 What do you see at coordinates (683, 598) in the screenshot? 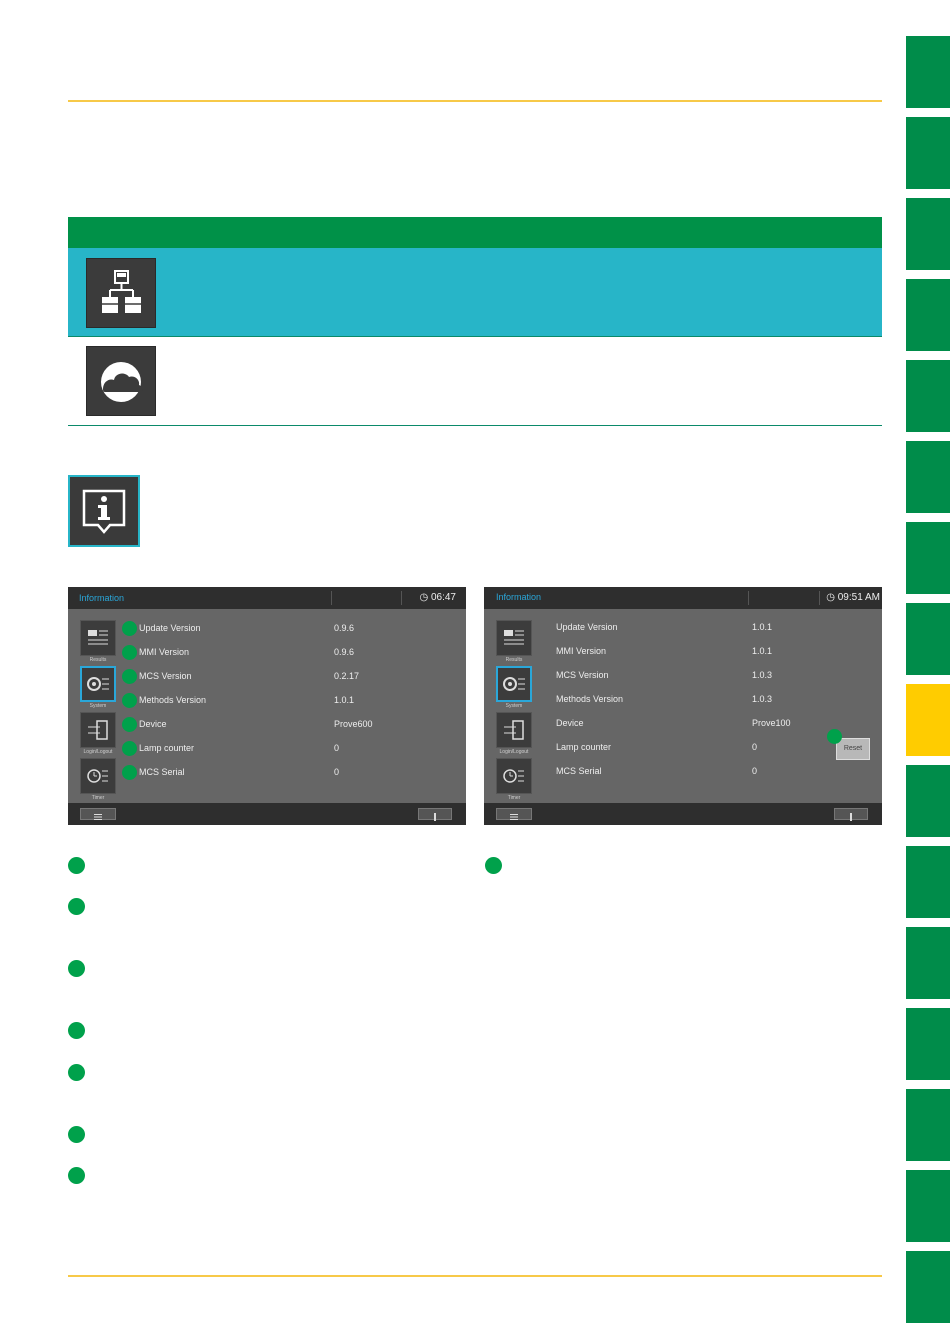
I see `screen-title-bar: Information ◷ 09:51 AM` at bounding box center [683, 598].